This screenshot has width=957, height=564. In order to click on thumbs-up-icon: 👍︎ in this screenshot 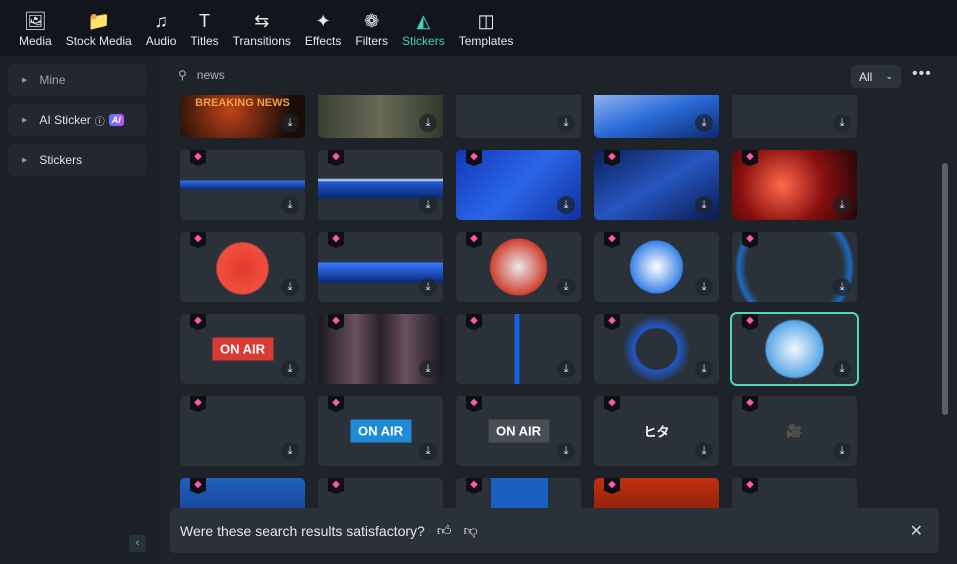, I will do `click(444, 530)`.